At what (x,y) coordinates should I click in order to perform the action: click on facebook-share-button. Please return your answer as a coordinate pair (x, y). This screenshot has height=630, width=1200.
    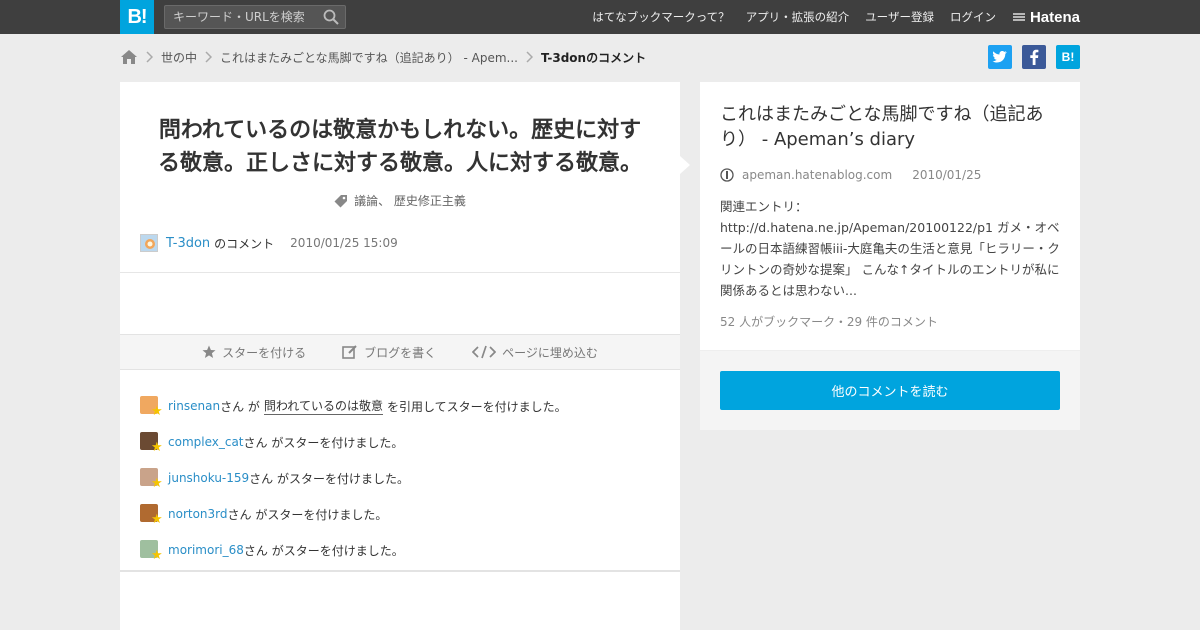
    Looking at the image, I should click on (1034, 57).